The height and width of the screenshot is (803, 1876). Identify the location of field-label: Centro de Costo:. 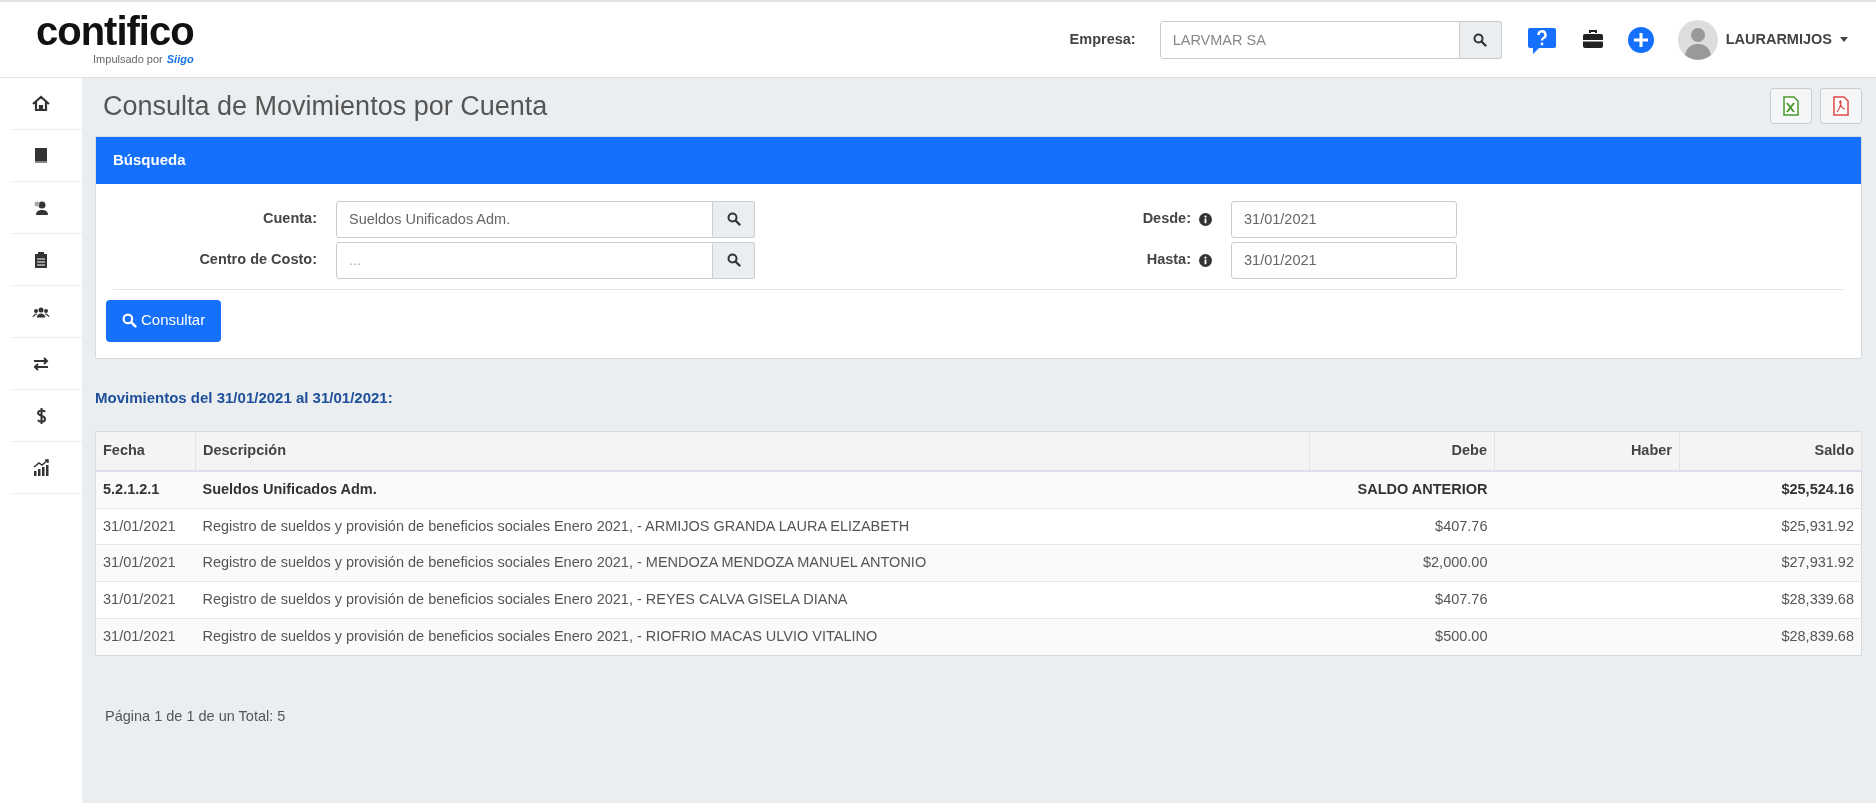
(258, 260).